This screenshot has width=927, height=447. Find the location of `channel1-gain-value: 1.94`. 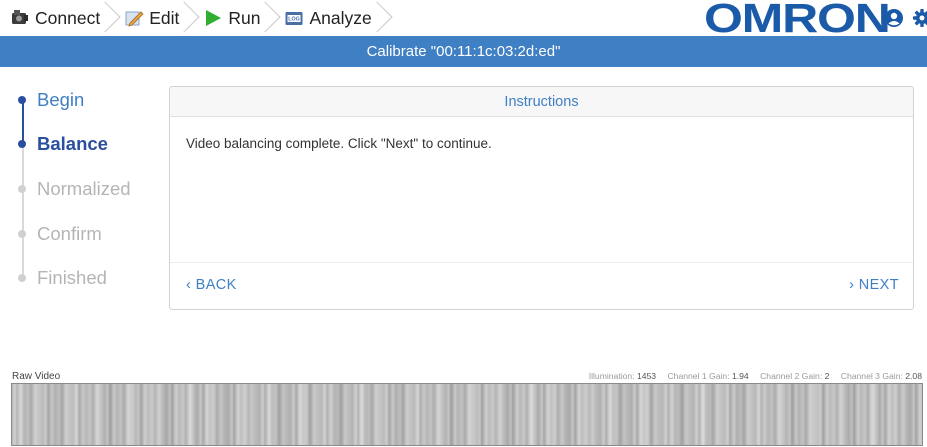

channel1-gain-value: 1.94 is located at coordinates (740, 376).